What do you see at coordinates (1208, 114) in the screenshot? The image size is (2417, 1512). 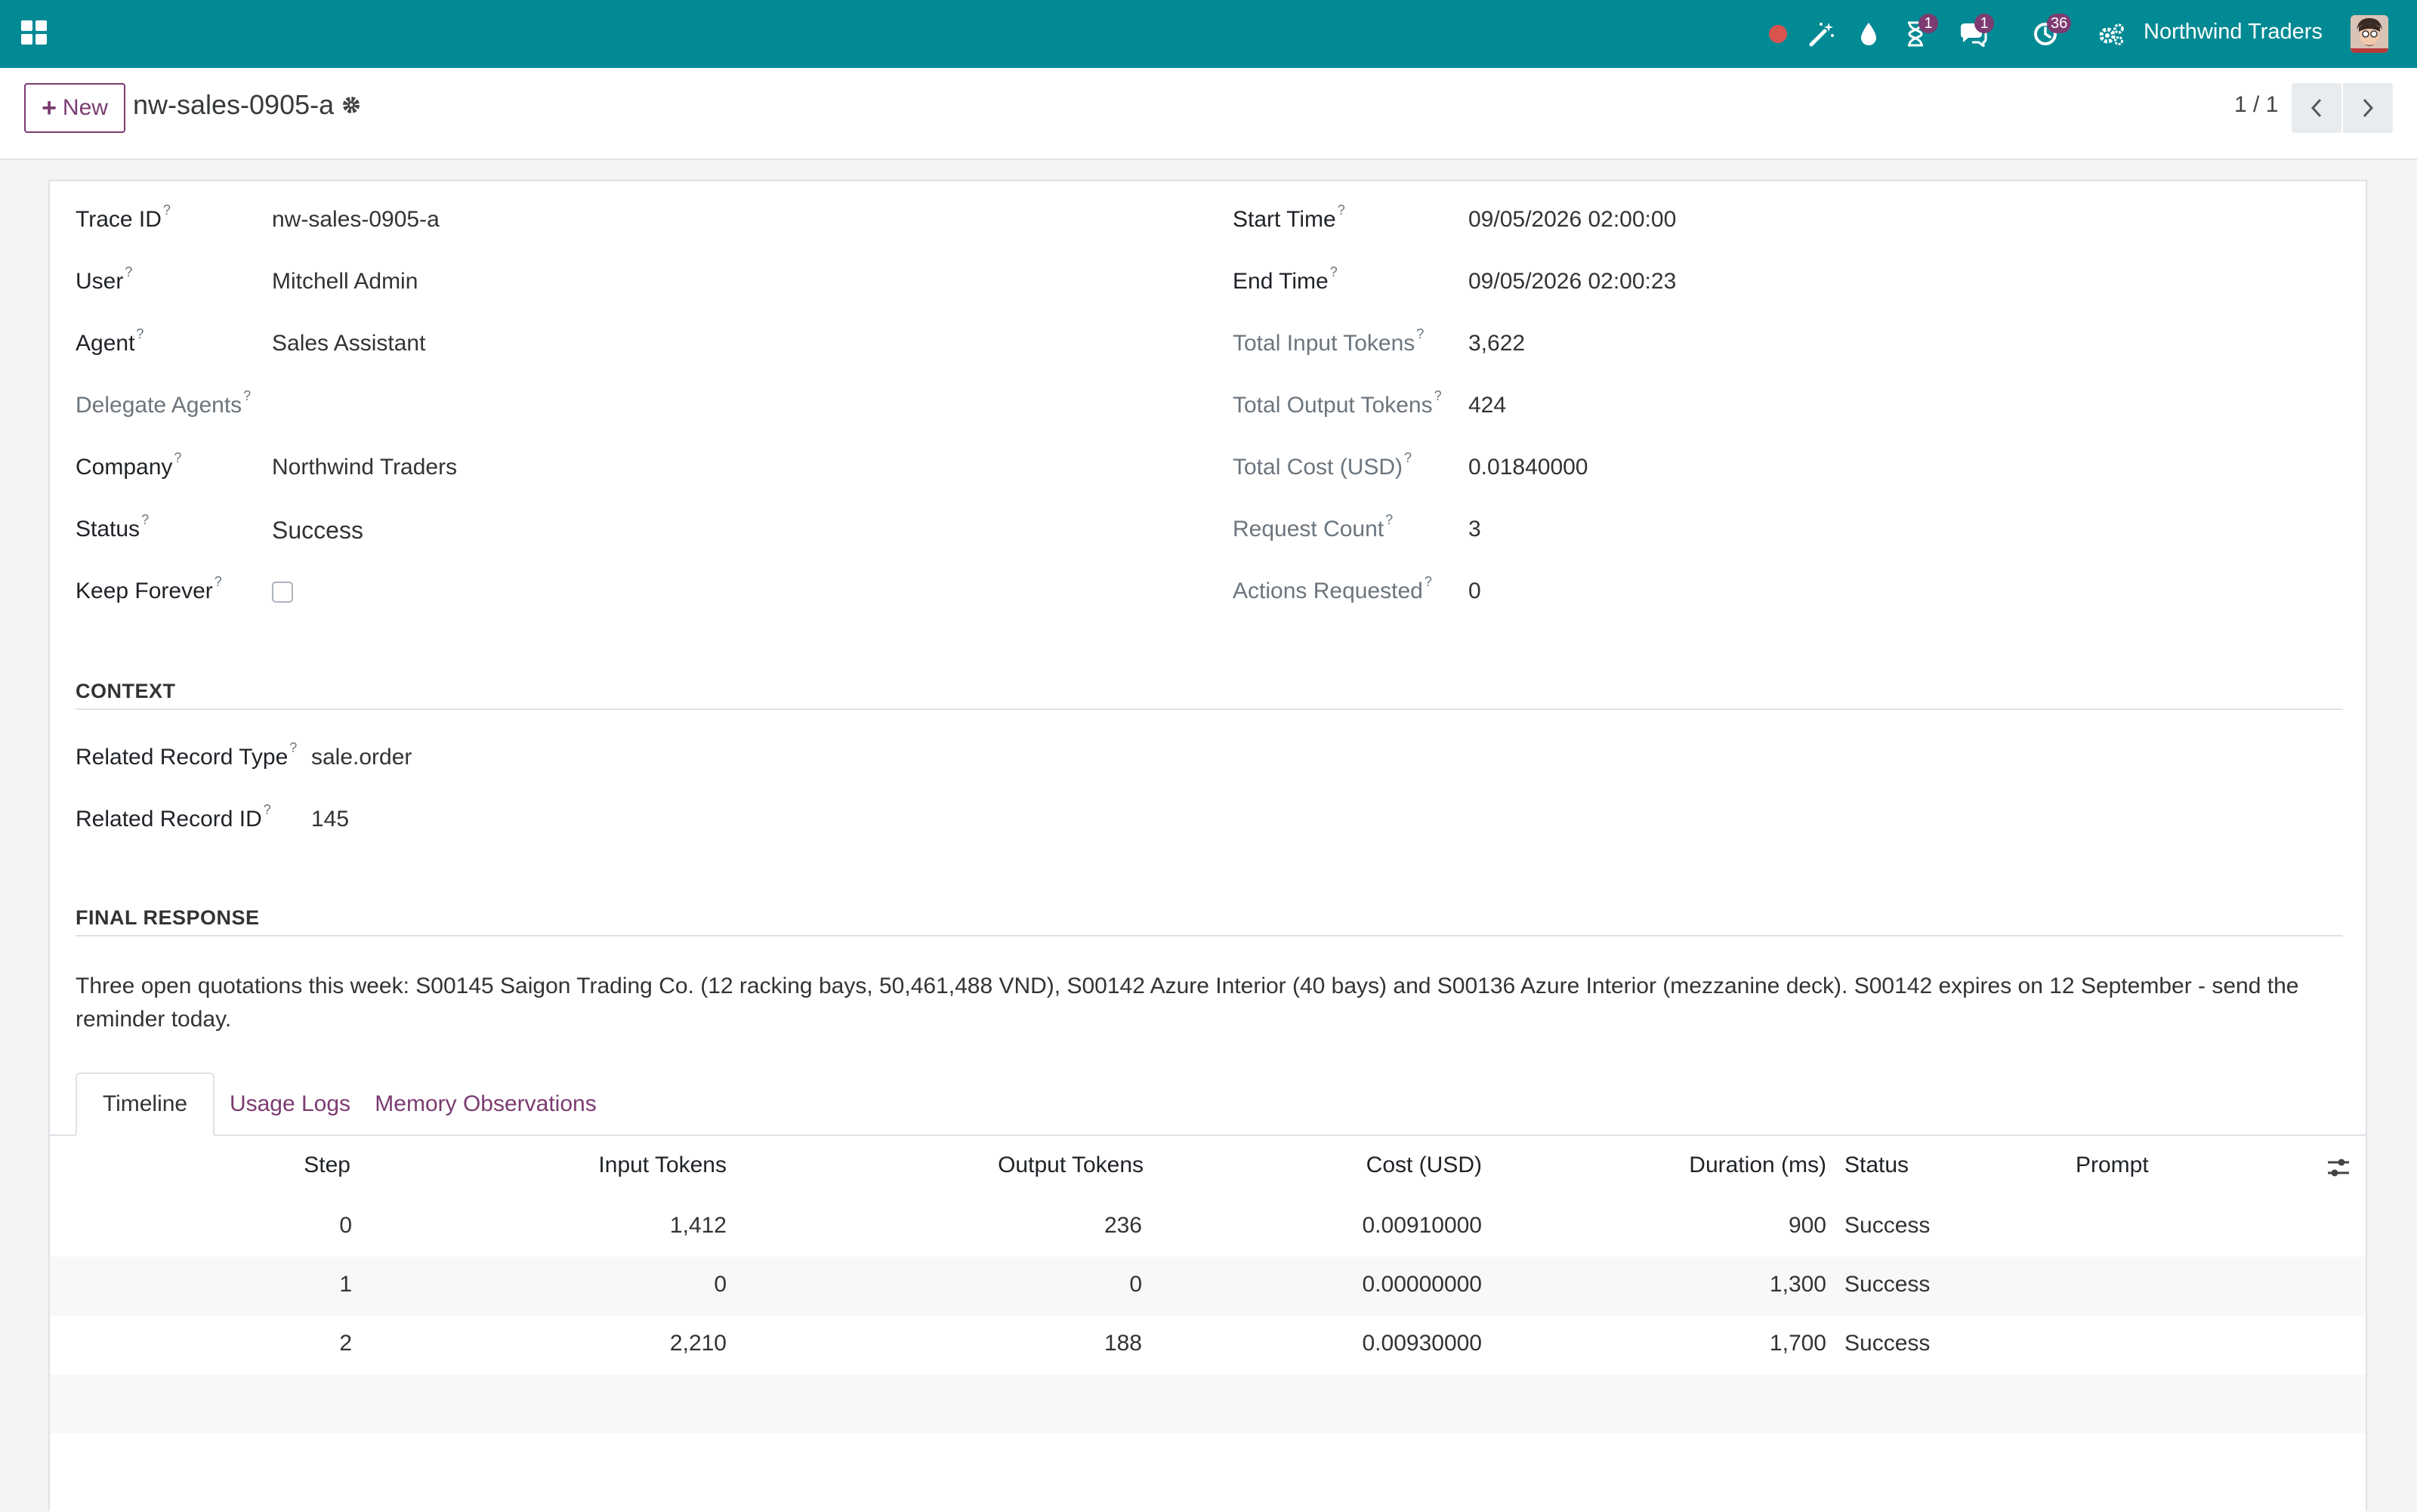 I see `control-panel: + New nw-sales-0905-a 1 / 1` at bounding box center [1208, 114].